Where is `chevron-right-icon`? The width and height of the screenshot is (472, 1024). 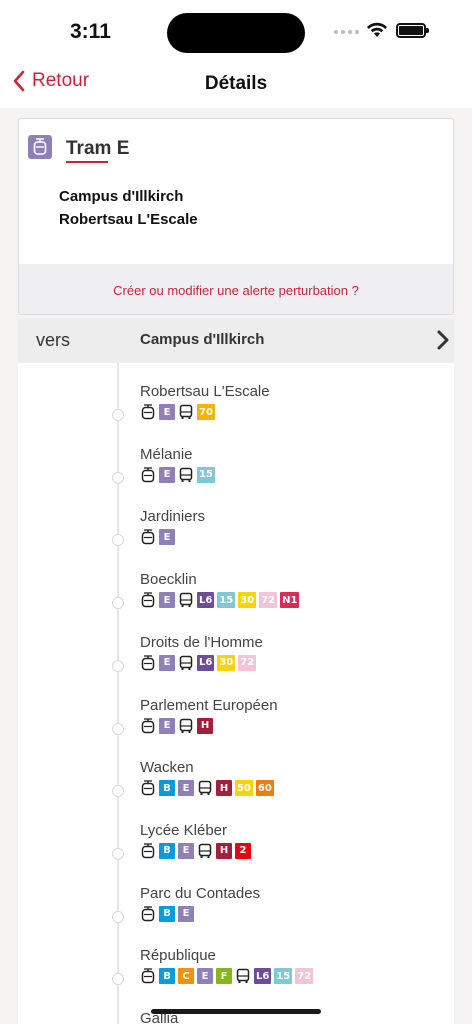 chevron-right-icon is located at coordinates (443, 340).